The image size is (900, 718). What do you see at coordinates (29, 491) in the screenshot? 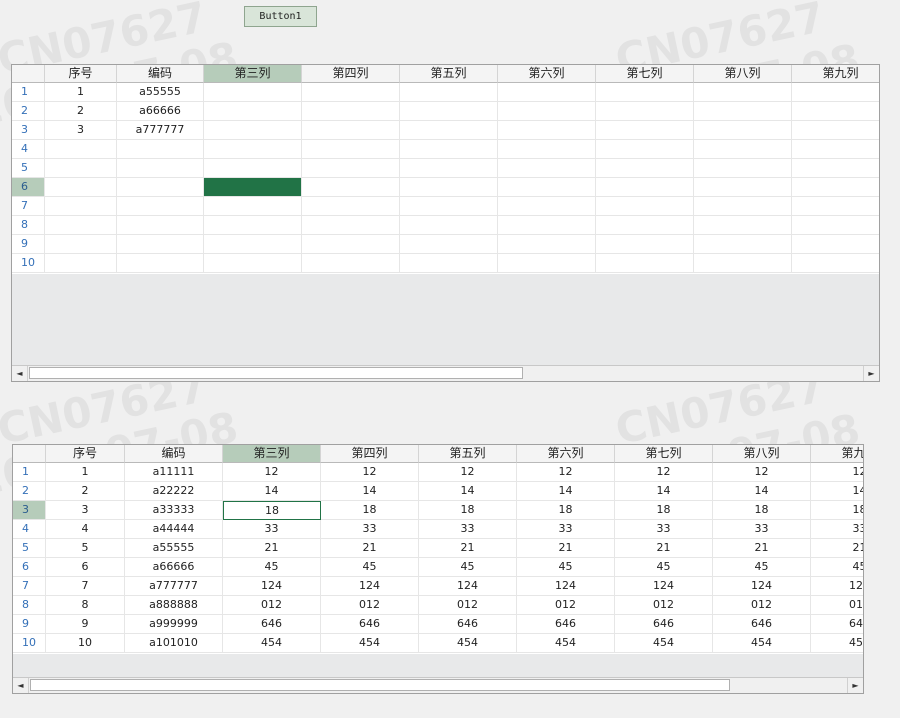
I see `row-number: 2` at bounding box center [29, 491].